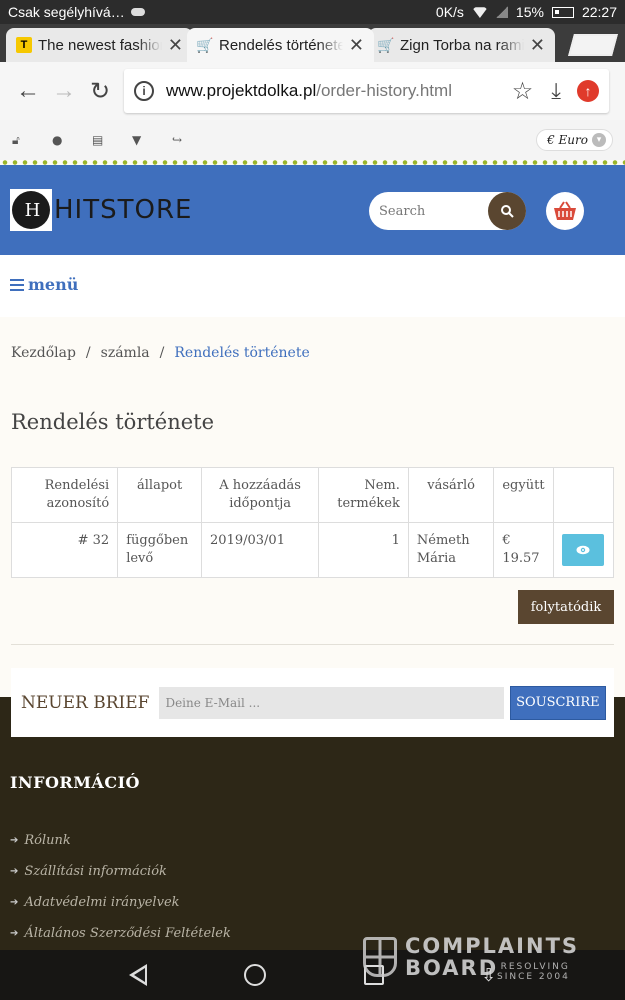 The width and height of the screenshot is (625, 1000). What do you see at coordinates (28, 91) in the screenshot?
I see `back-arrow-icon: ←` at bounding box center [28, 91].